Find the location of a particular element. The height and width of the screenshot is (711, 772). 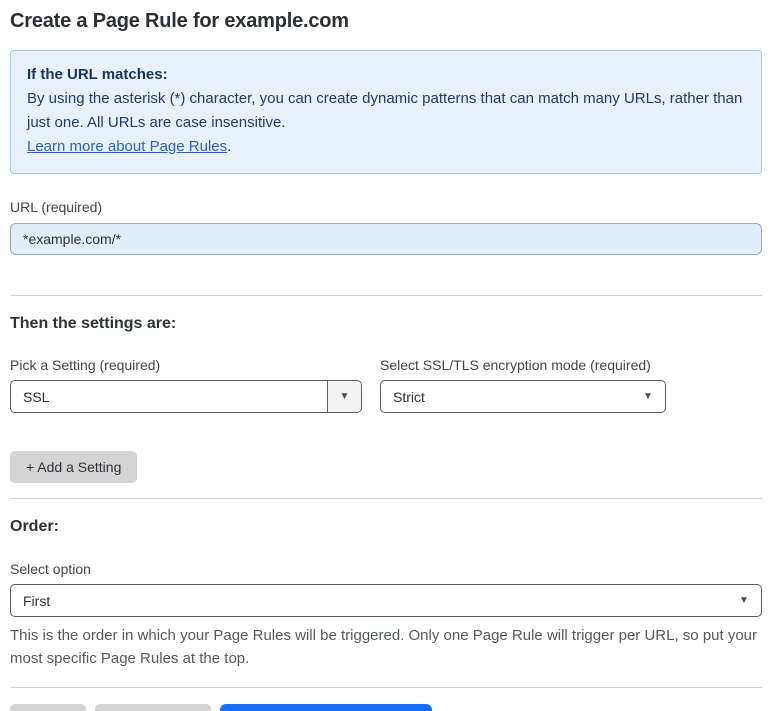

learn-more-link: Learn more about Page Rules is located at coordinates (127, 146).